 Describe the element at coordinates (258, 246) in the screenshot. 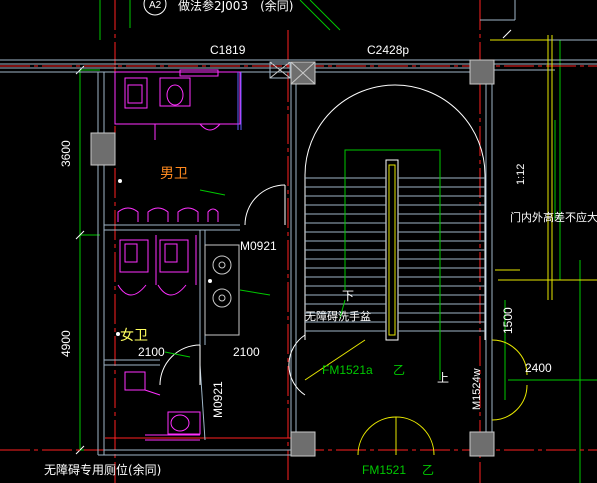

I see `door-m0921-upper-label: M0921` at that location.